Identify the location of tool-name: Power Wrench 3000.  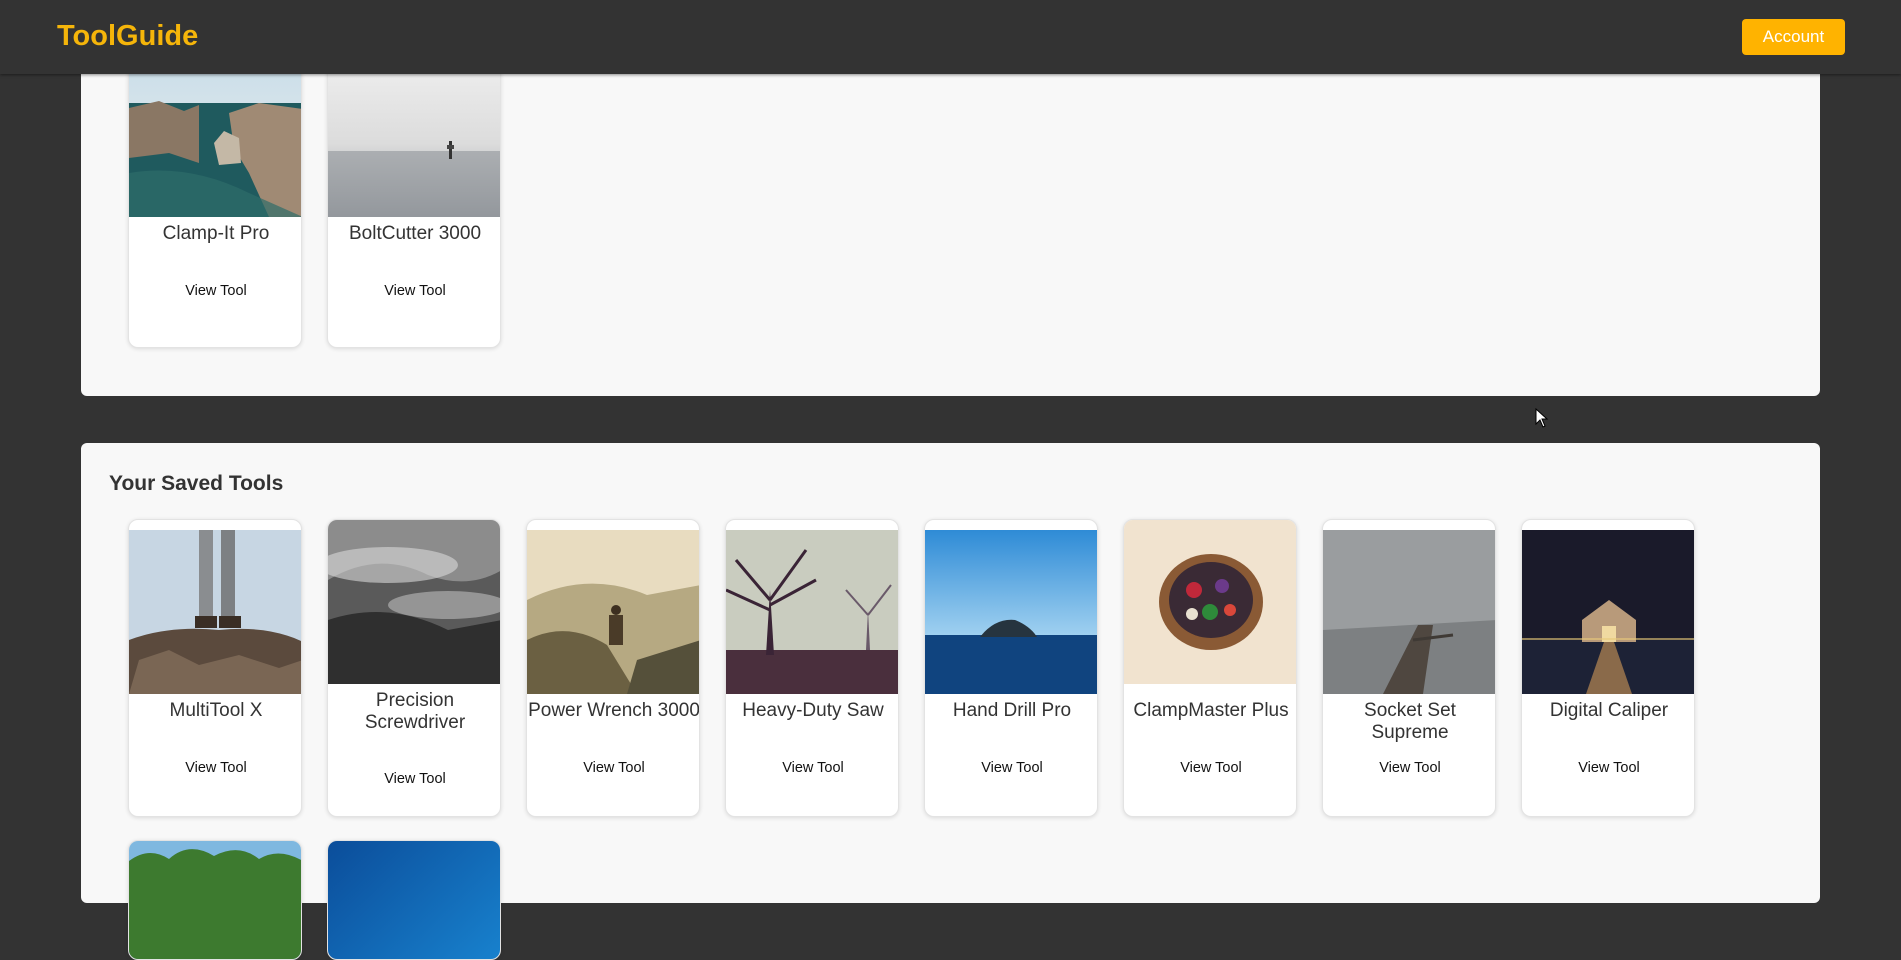
(614, 710).